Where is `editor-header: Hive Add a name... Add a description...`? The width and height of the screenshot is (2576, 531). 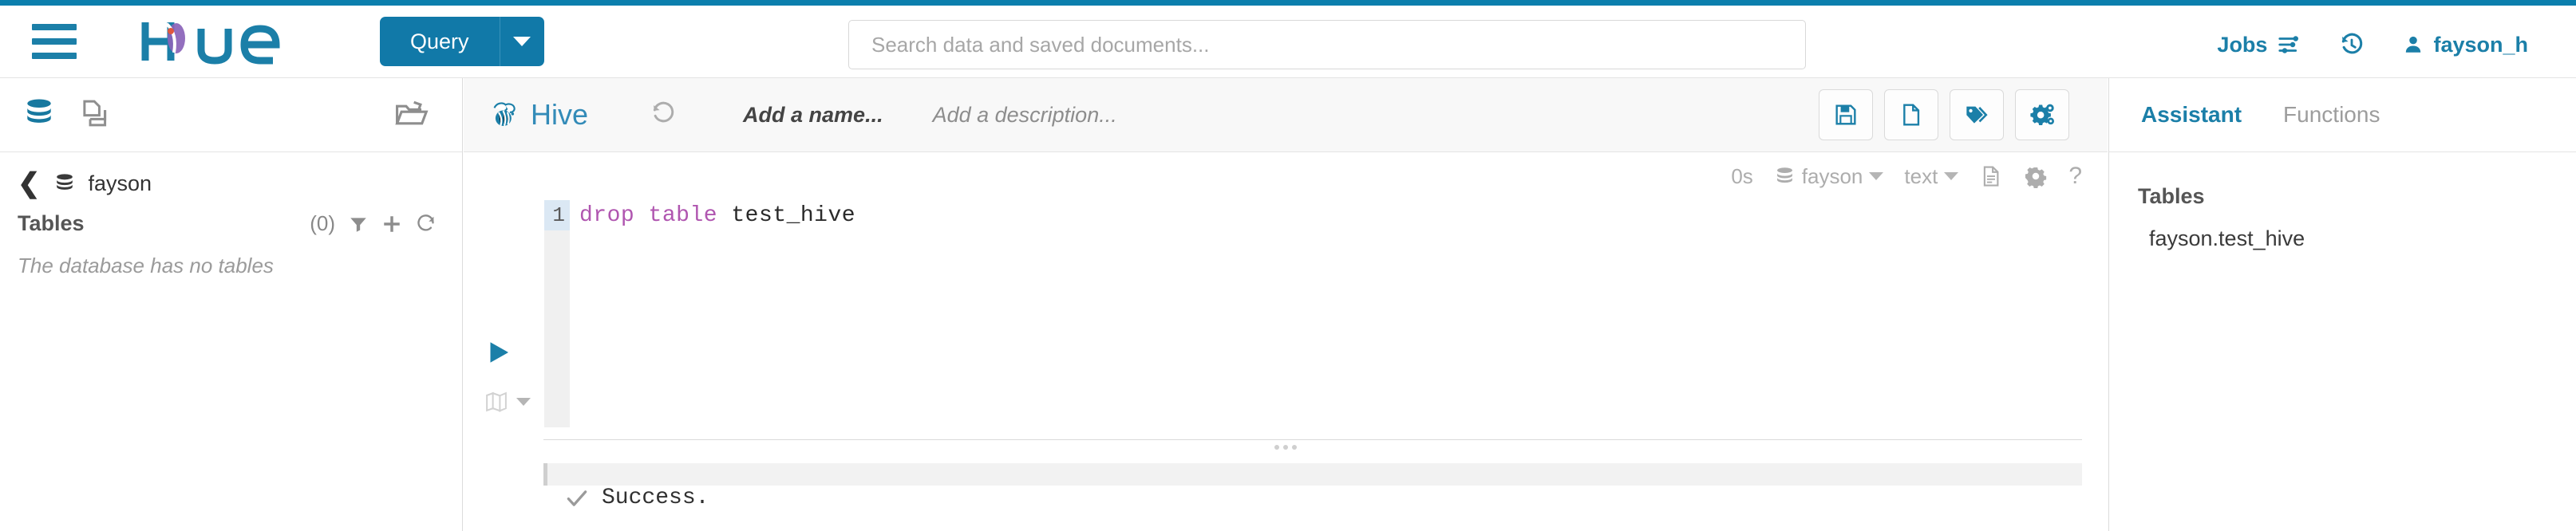 editor-header: Hive Add a name... Add a description... is located at coordinates (1286, 115).